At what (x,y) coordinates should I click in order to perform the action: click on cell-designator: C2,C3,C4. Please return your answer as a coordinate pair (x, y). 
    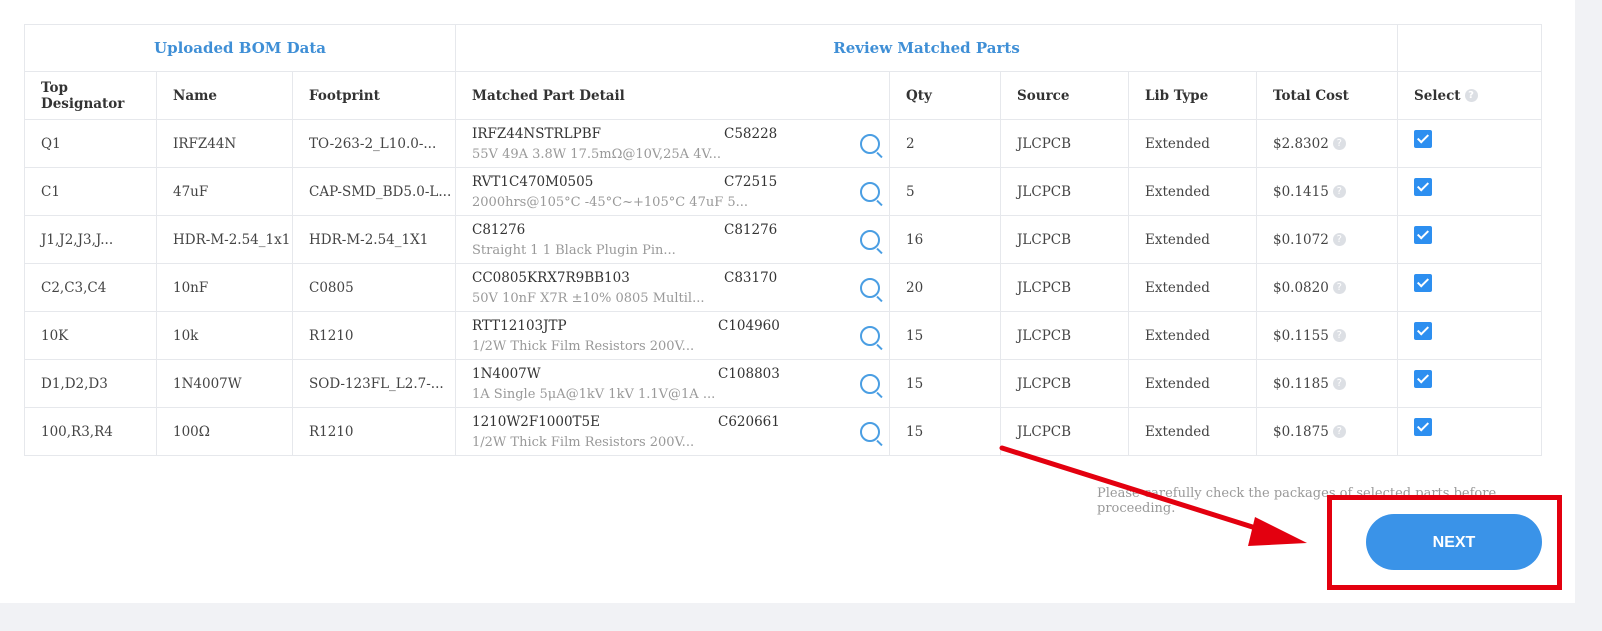
    Looking at the image, I should click on (90, 287).